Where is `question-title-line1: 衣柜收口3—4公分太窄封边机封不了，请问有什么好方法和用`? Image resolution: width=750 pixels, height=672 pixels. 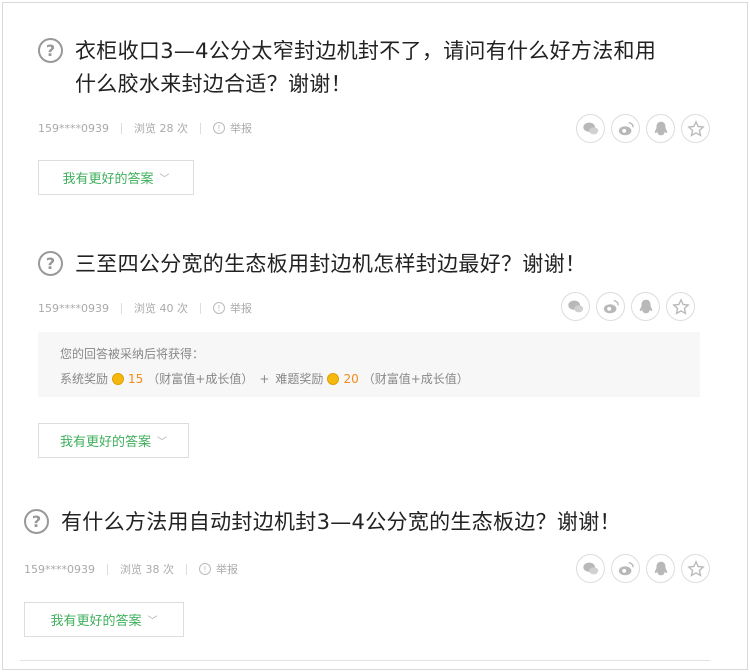
question-title-line1: 衣柜收口3—4公分太窄封边机封不了，请问有什么好方法和用 is located at coordinates (366, 51).